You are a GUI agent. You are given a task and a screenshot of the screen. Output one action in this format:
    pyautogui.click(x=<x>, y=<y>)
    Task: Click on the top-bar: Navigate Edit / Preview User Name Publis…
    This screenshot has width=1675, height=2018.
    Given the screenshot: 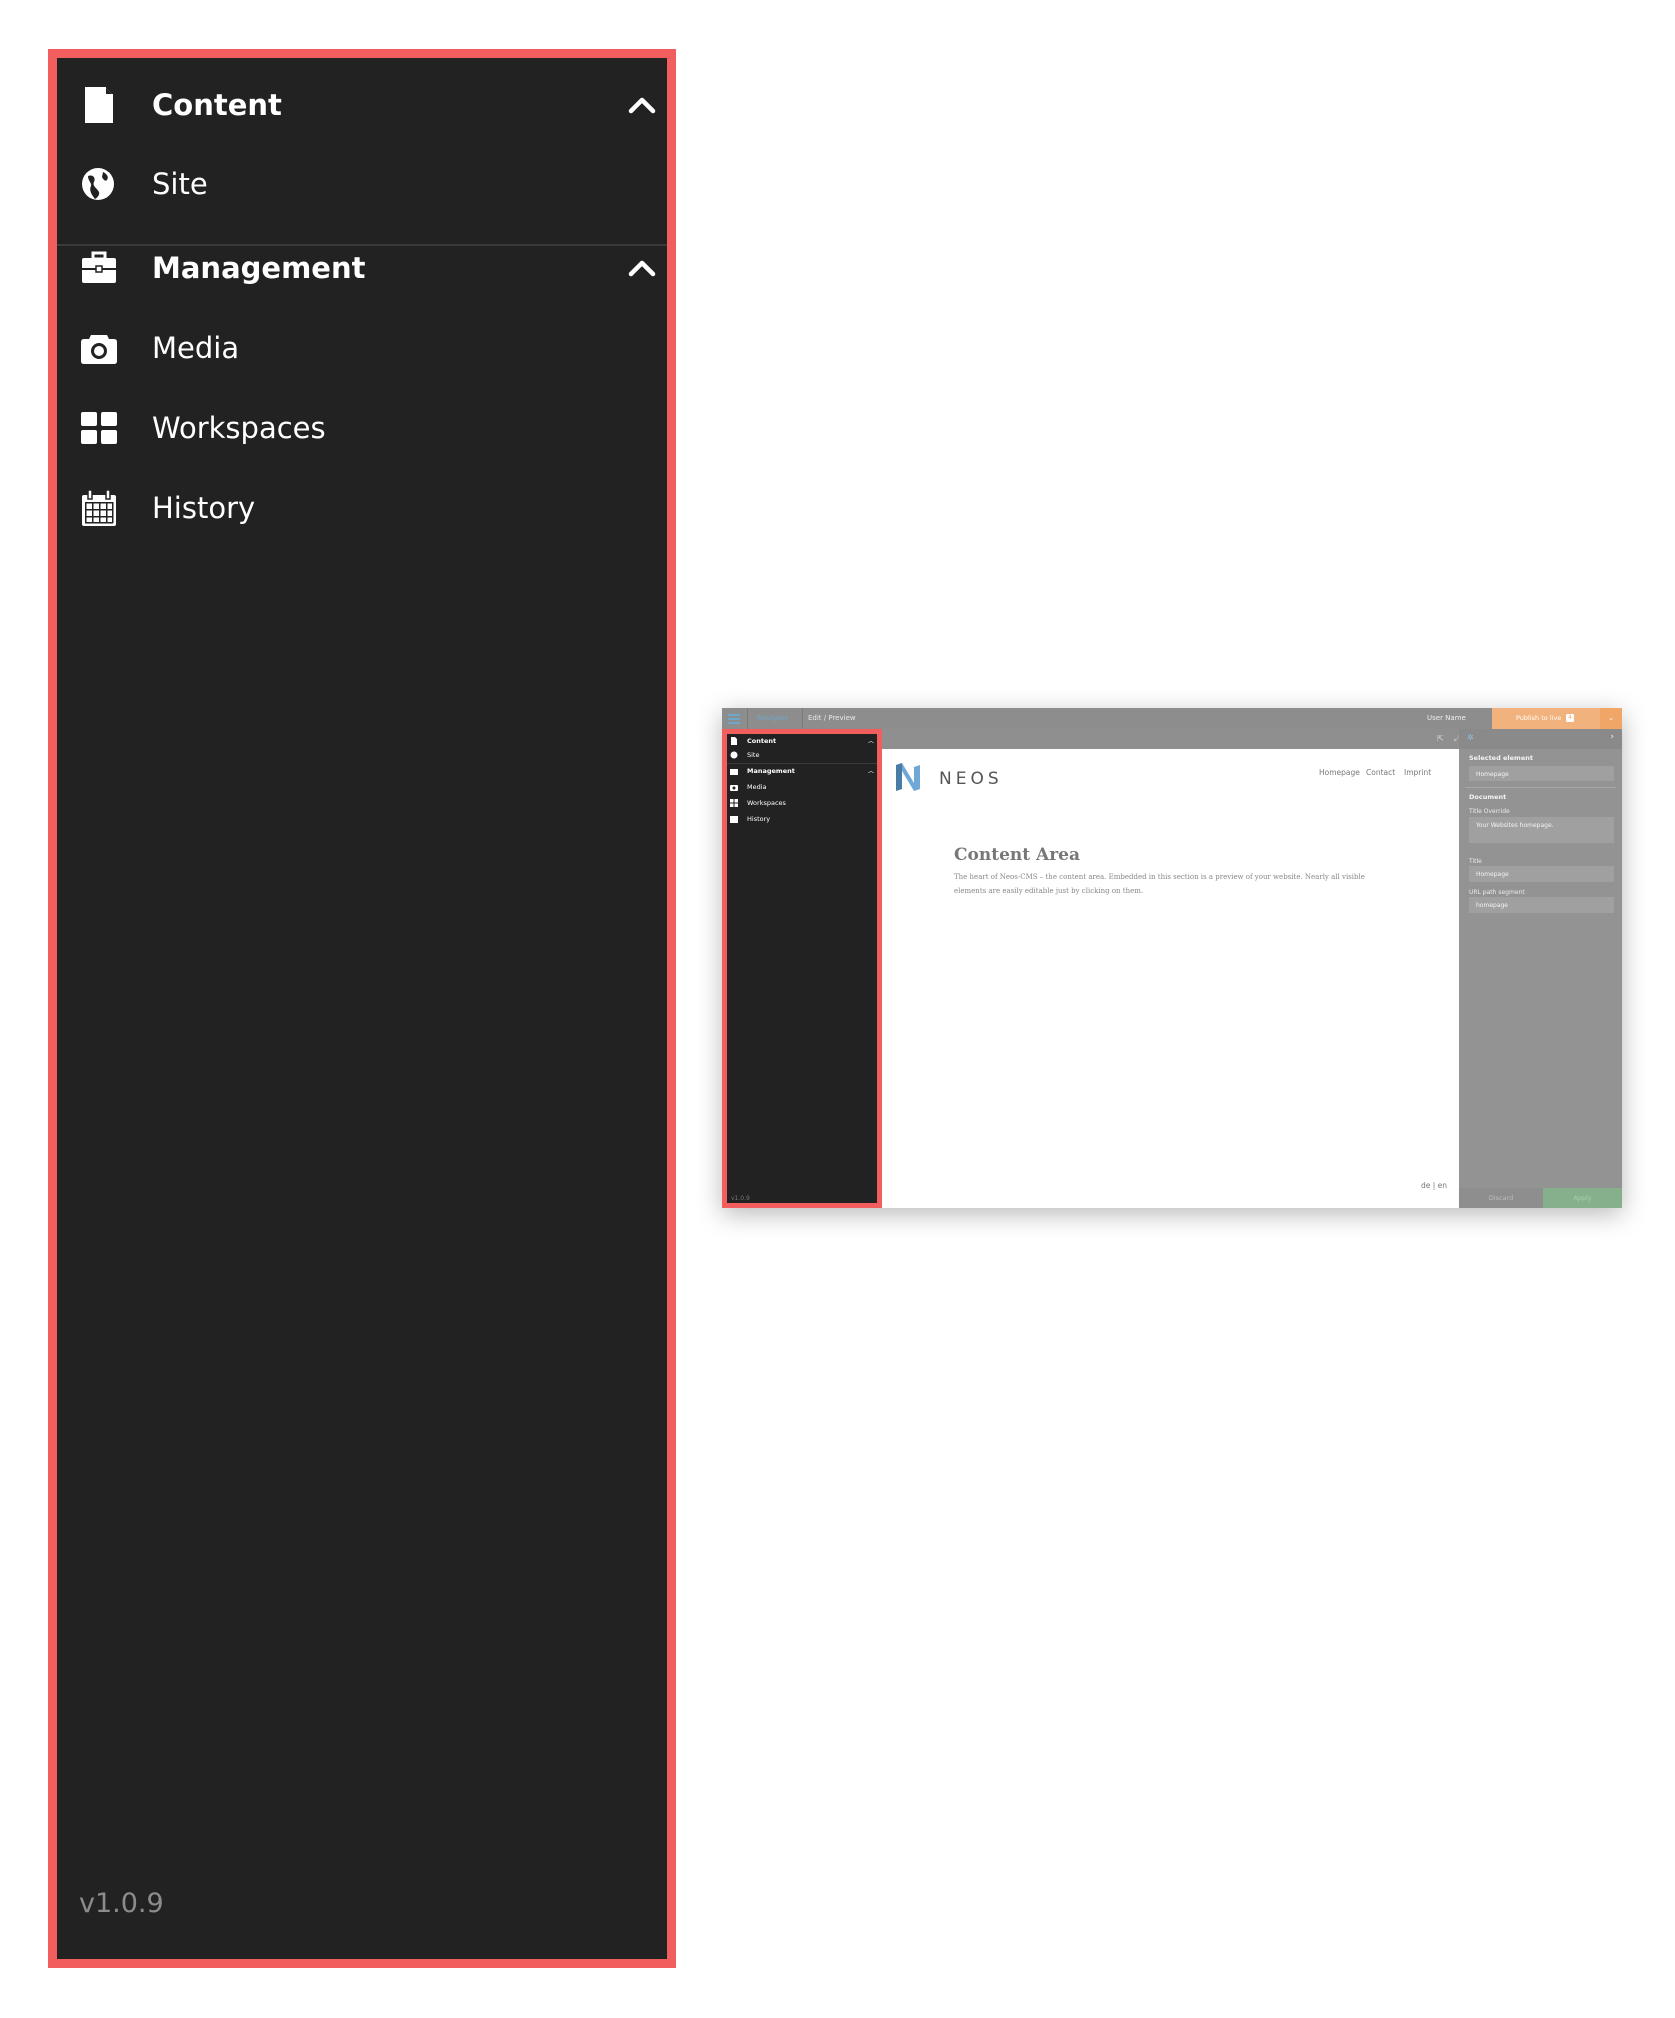 What is the action you would take?
    pyautogui.click(x=1172, y=718)
    